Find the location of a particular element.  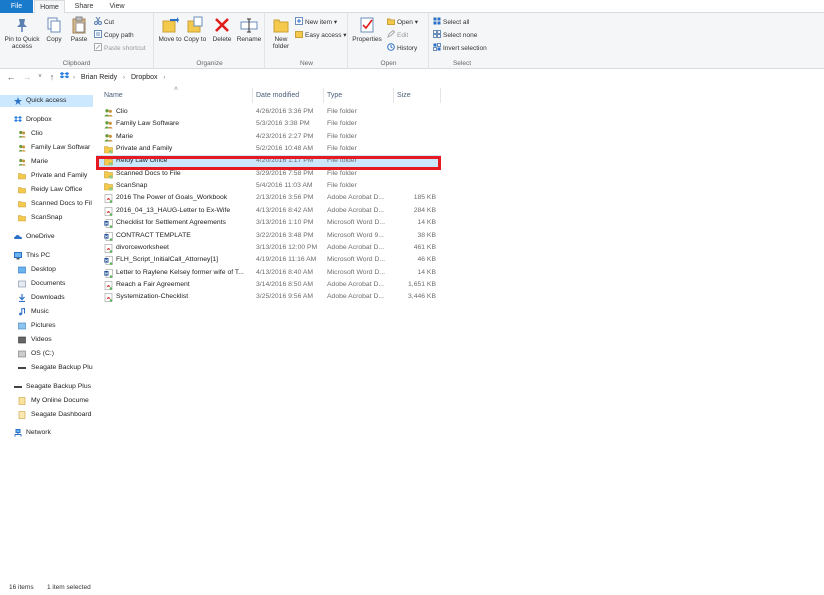

new-group: New folder New item ▾ Easy access ▾ New is located at coordinates (307, 41).